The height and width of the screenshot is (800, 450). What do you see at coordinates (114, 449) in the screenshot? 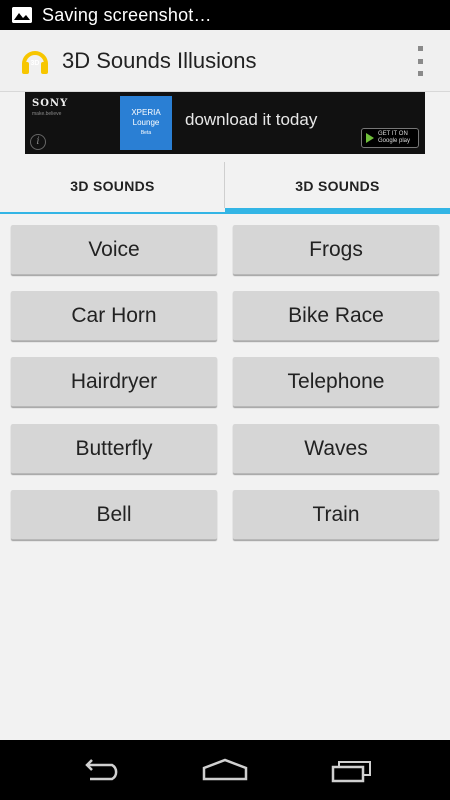
I see `butterfly-button: Butterfly` at bounding box center [114, 449].